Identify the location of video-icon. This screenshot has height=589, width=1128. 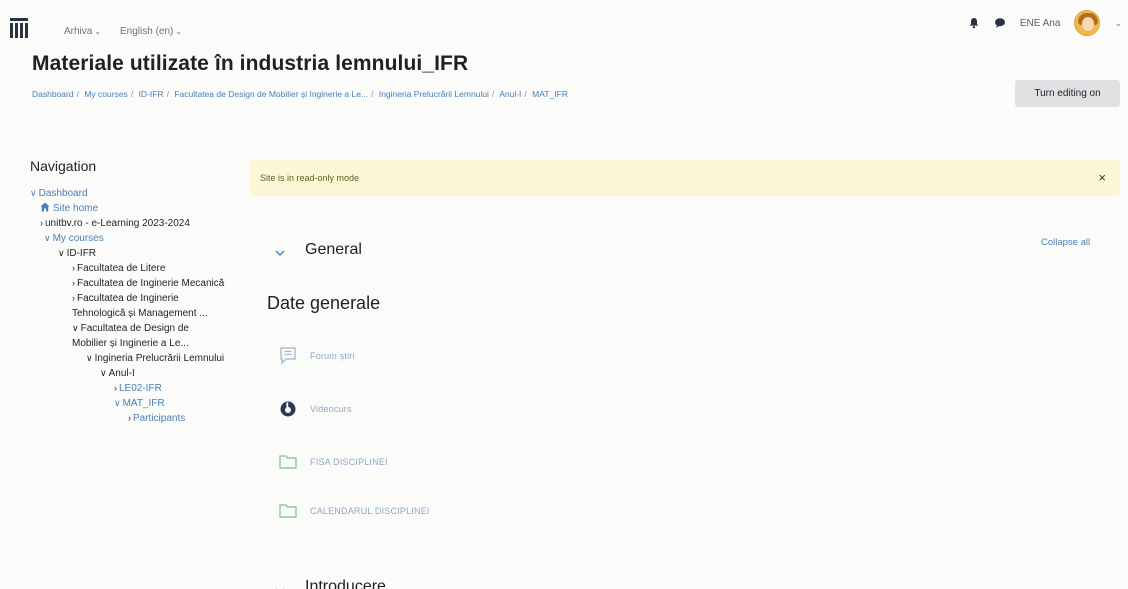
(288, 409).